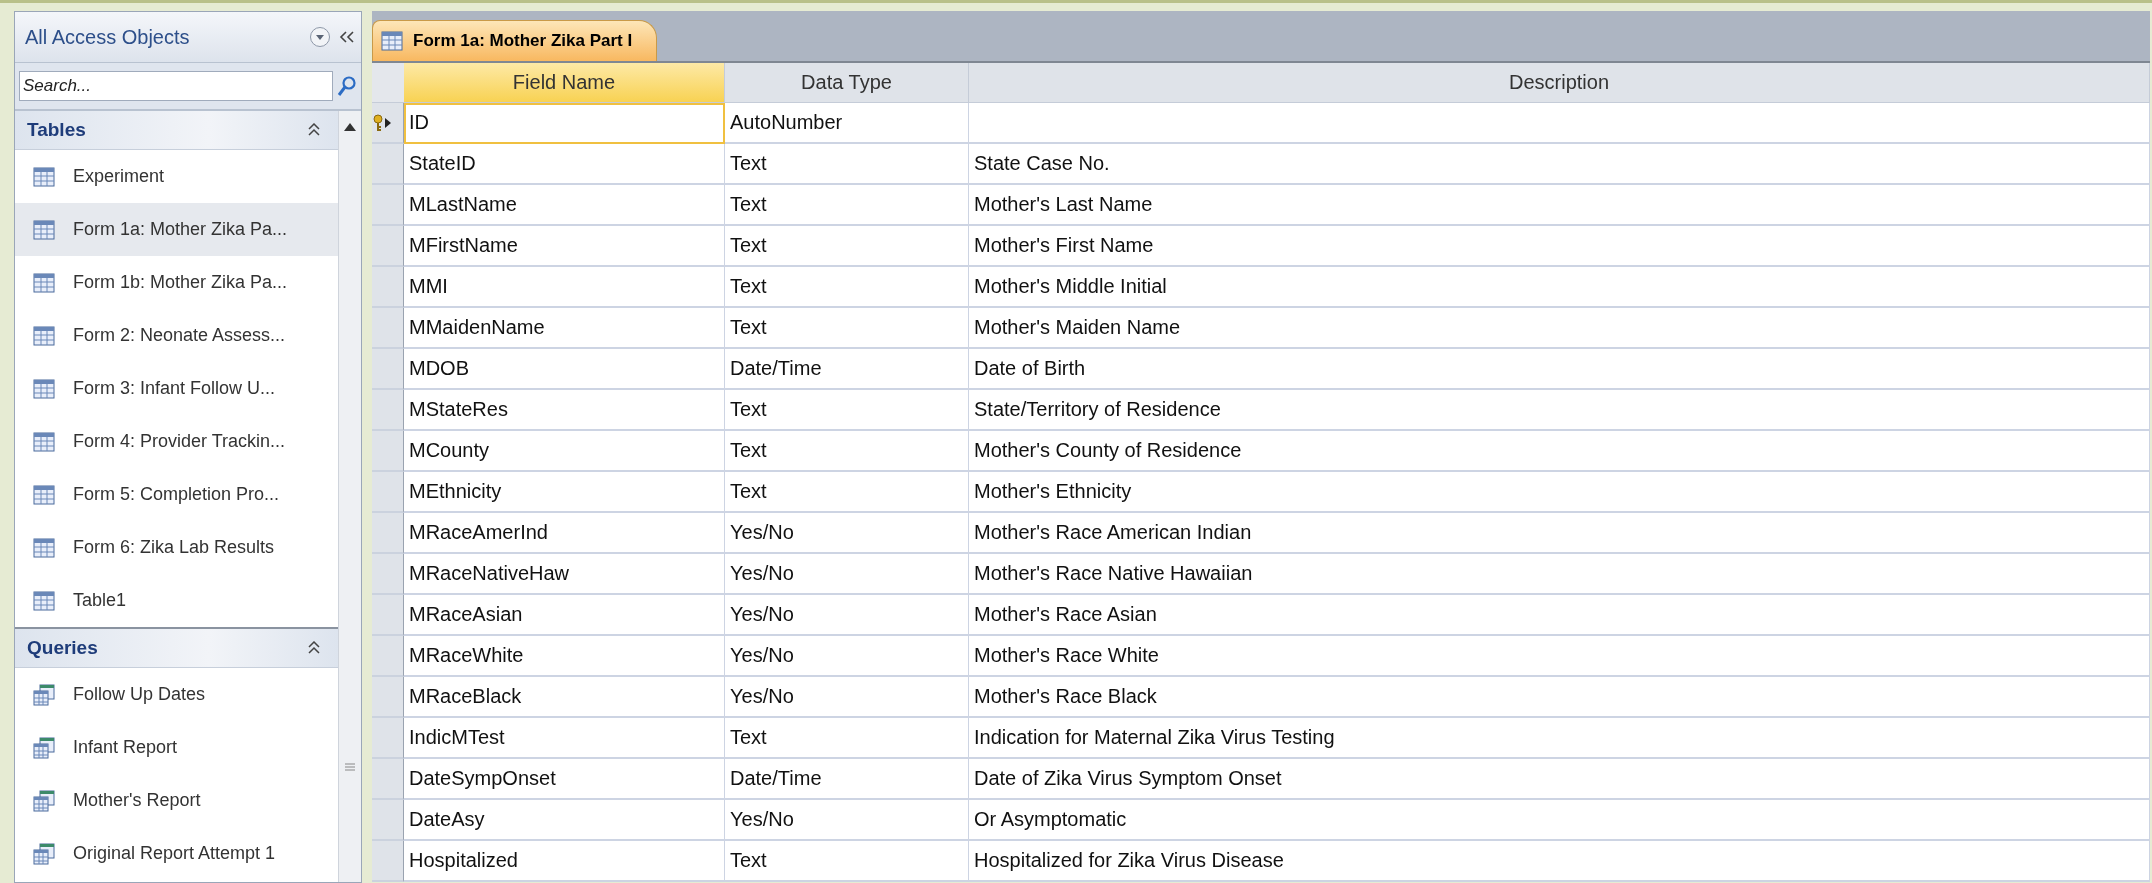 The height and width of the screenshot is (883, 2152). Describe the element at coordinates (62, 648) in the screenshot. I see `section-title: Queries` at that location.